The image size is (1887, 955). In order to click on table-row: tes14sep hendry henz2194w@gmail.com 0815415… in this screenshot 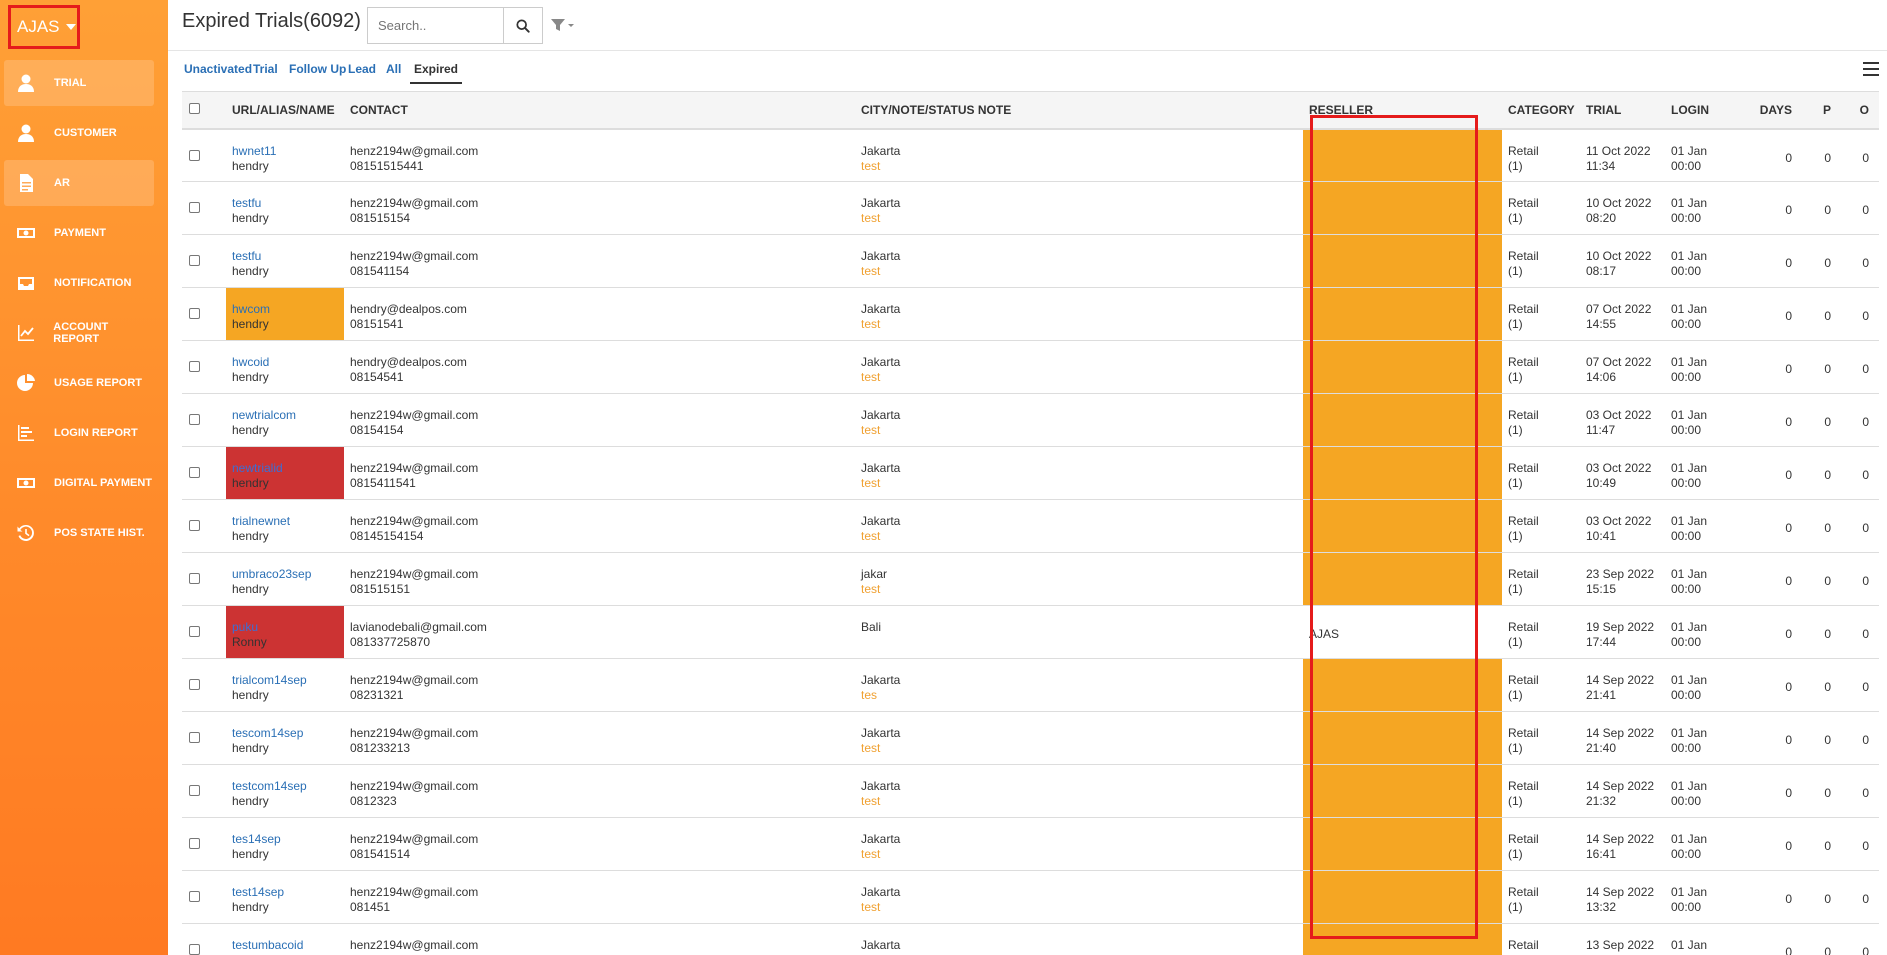, I will do `click(1030, 844)`.